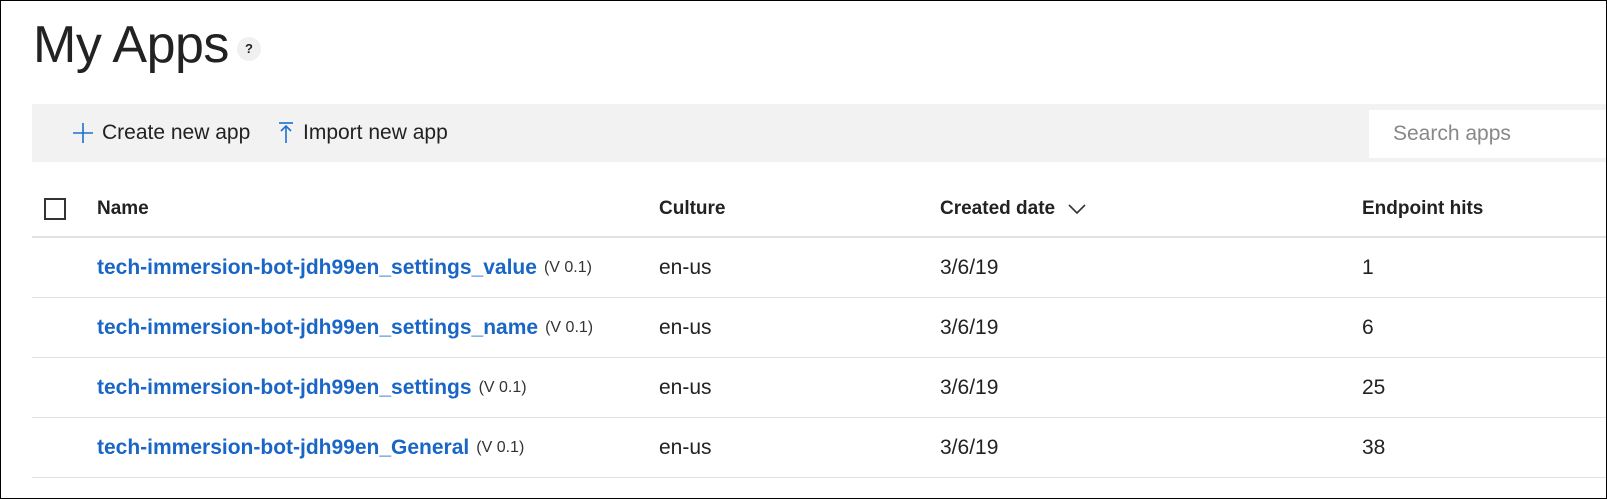 The width and height of the screenshot is (1607, 499). I want to click on app-endpoint-hits: 6, so click(1368, 327).